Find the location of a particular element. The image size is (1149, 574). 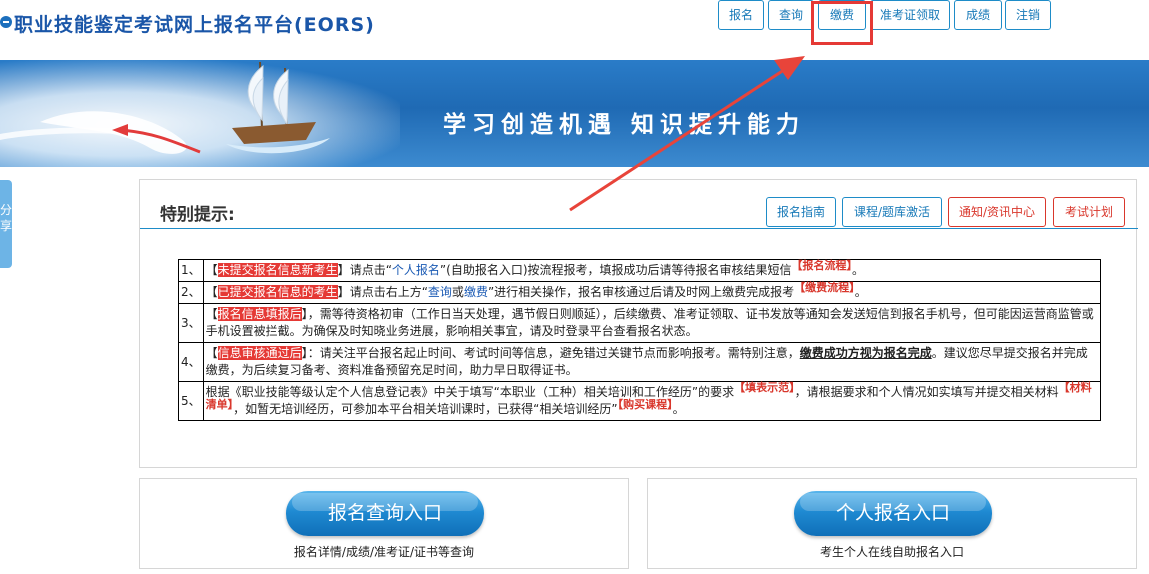

exam-plan-button: 考试计划 is located at coordinates (1089, 212).